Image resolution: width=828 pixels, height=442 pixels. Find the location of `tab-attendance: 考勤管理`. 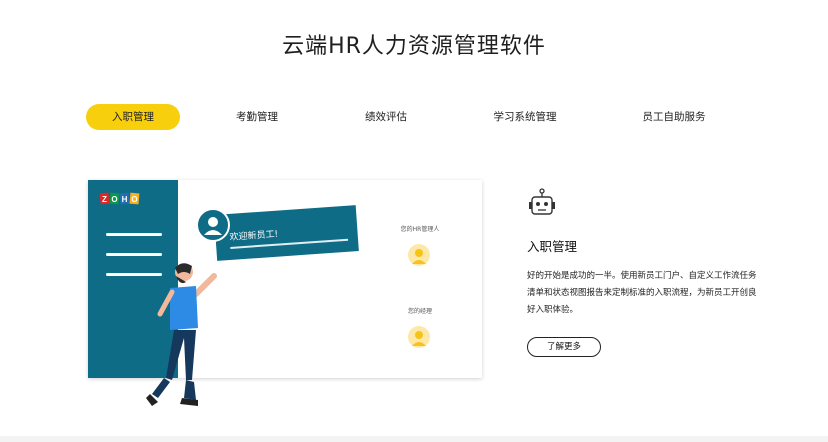

tab-attendance: 考勤管理 is located at coordinates (257, 117).